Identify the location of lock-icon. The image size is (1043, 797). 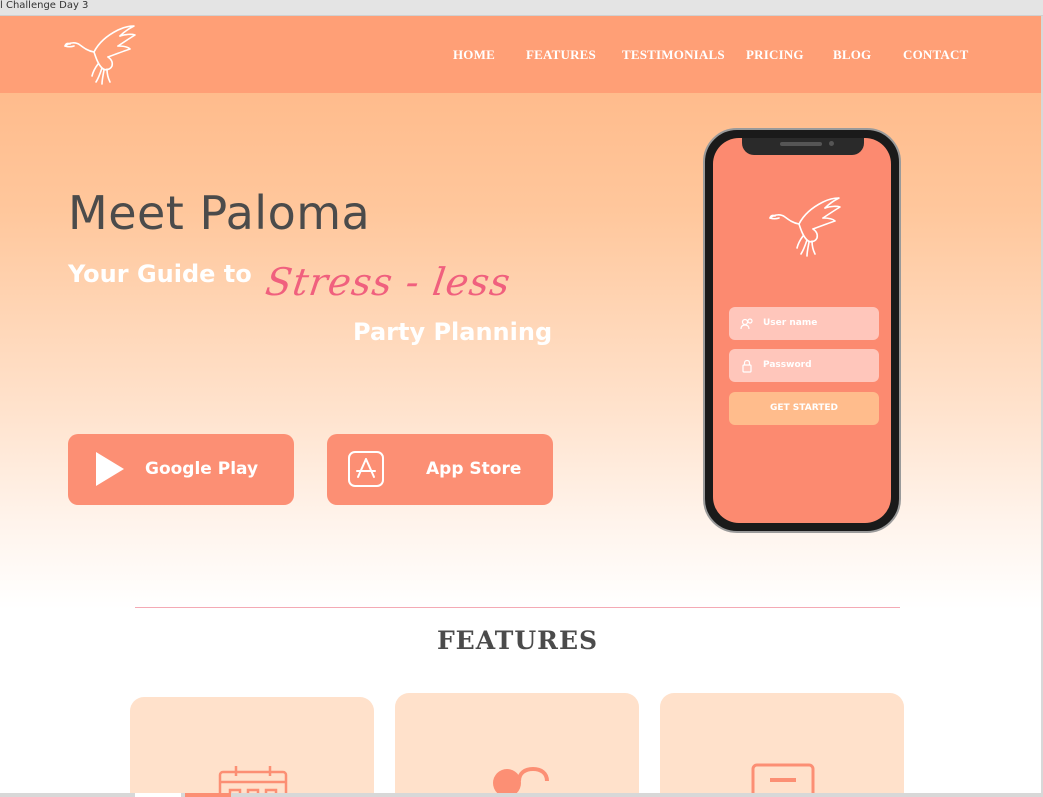
(747, 366).